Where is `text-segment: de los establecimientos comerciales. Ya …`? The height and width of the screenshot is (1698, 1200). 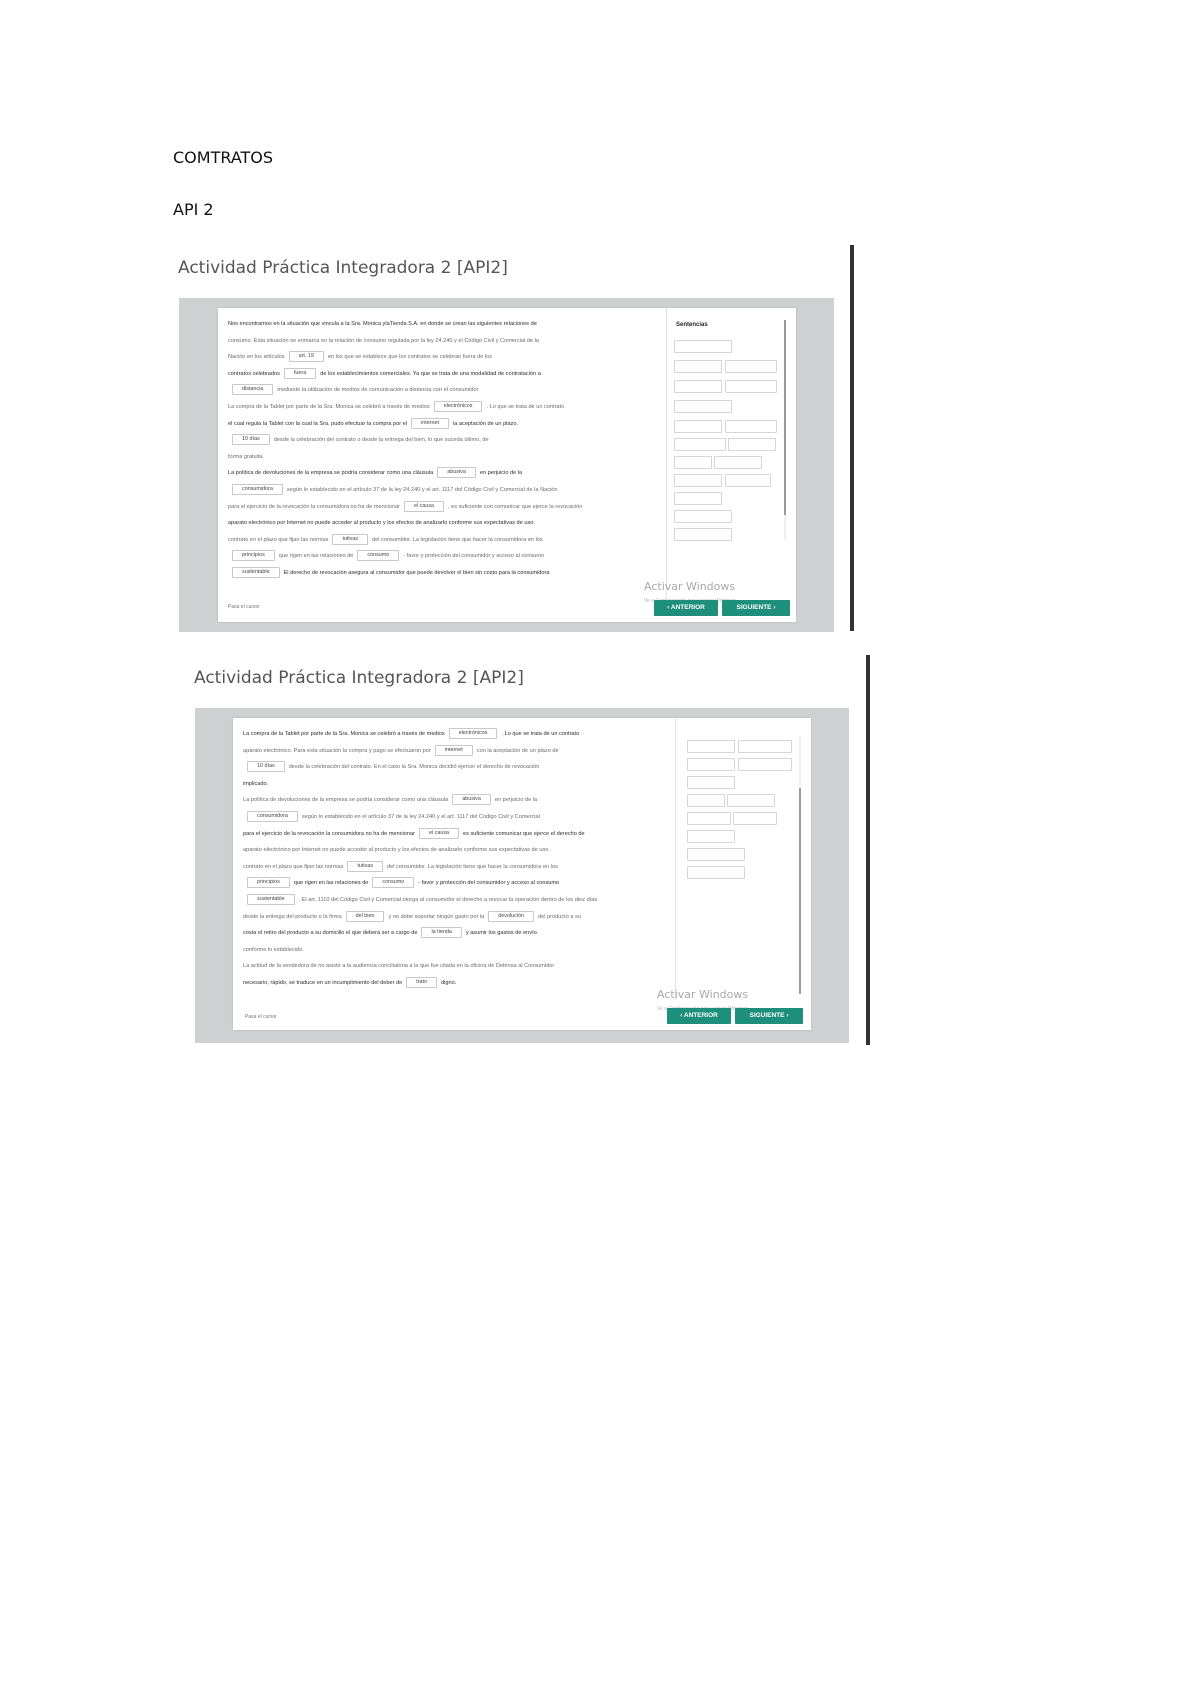 text-segment: de los establecimientos comerciales. Ya … is located at coordinates (430, 373).